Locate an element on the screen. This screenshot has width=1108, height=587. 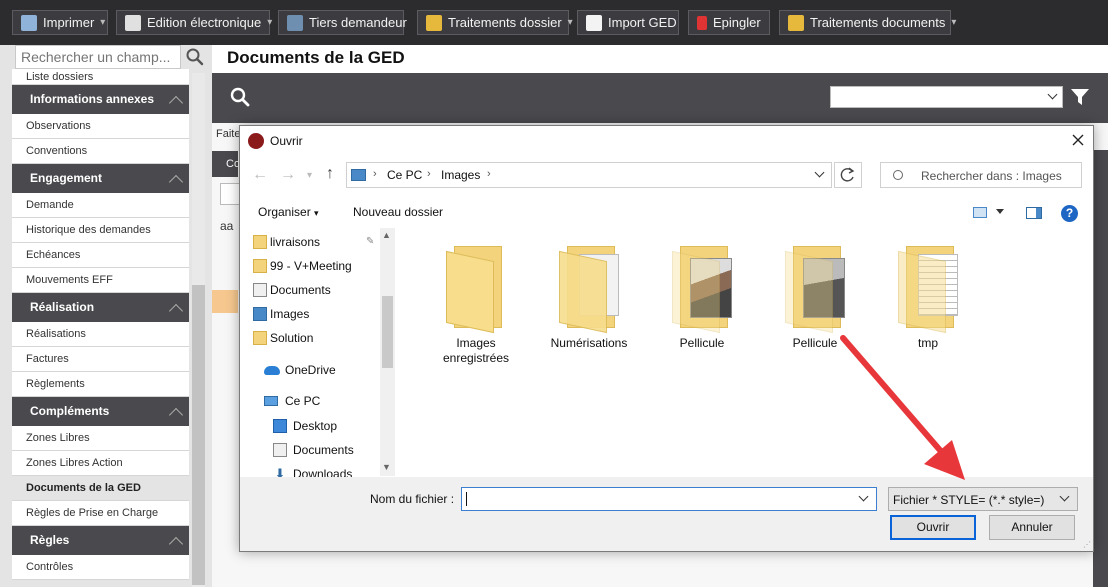
file-item-label: Numérisations is located at coordinates (589, 343).